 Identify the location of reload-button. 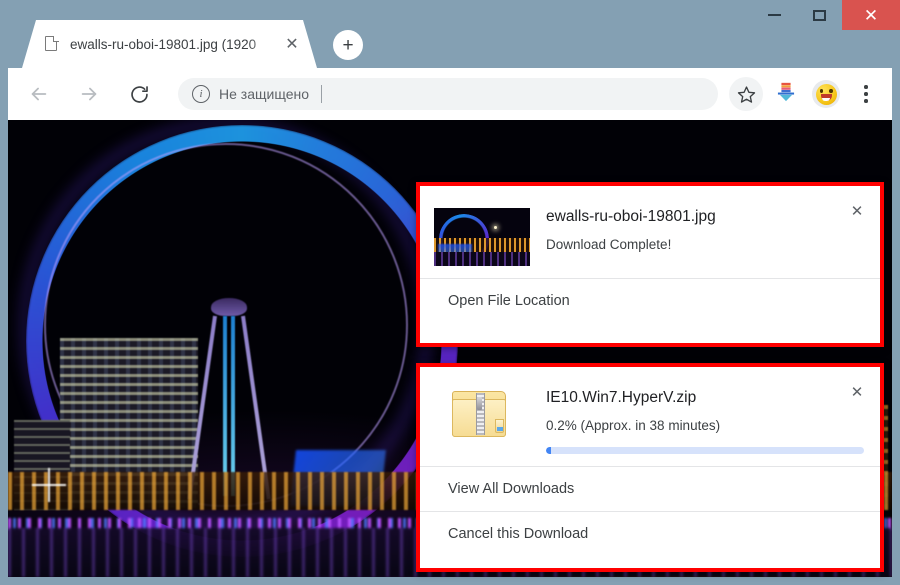
(139, 94).